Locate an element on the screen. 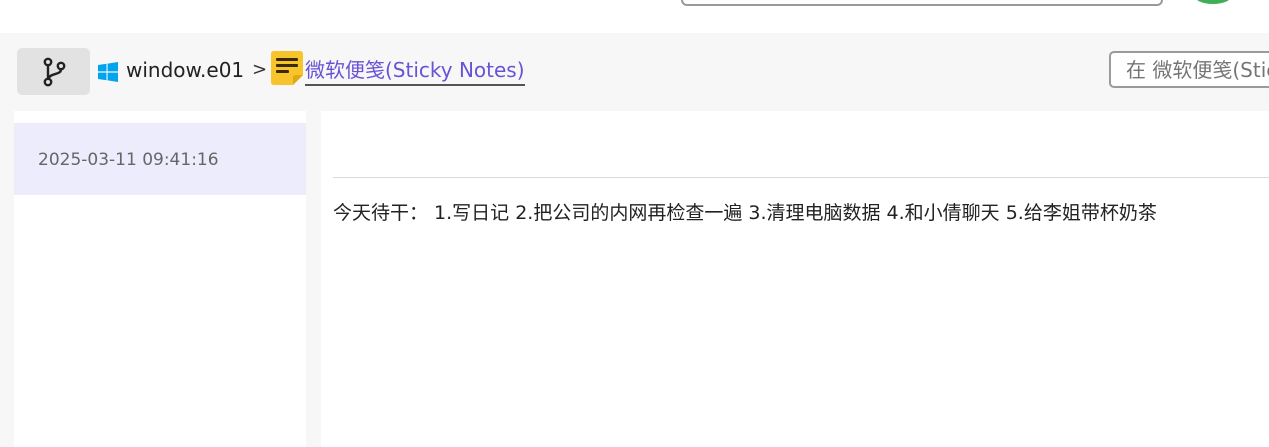 The width and height of the screenshot is (1269, 447). list-item: 2025-03-11 09:41:16 is located at coordinates (160, 159).